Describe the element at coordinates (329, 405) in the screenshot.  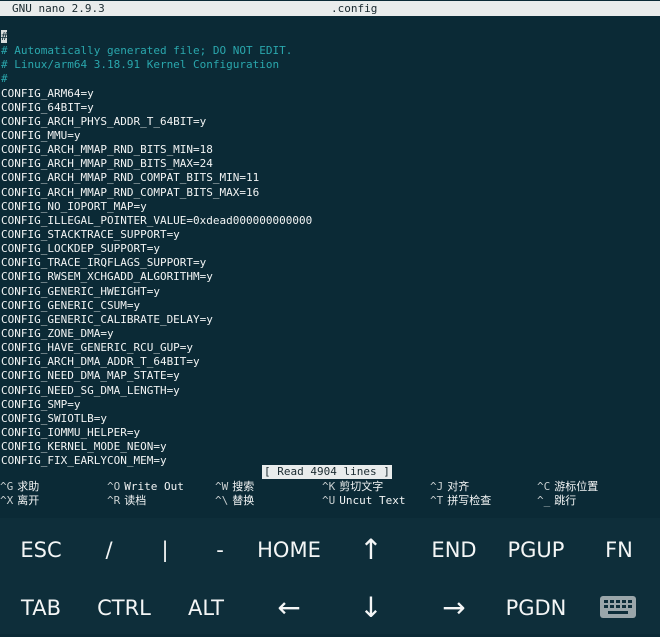
I see `editor-line: CONFIG_SMP=y` at that location.